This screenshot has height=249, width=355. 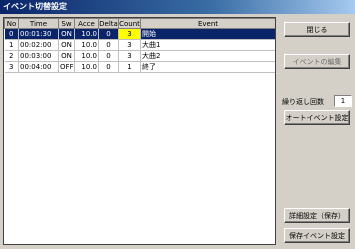 I want to click on col-header-time: Time, so click(x=38, y=23).